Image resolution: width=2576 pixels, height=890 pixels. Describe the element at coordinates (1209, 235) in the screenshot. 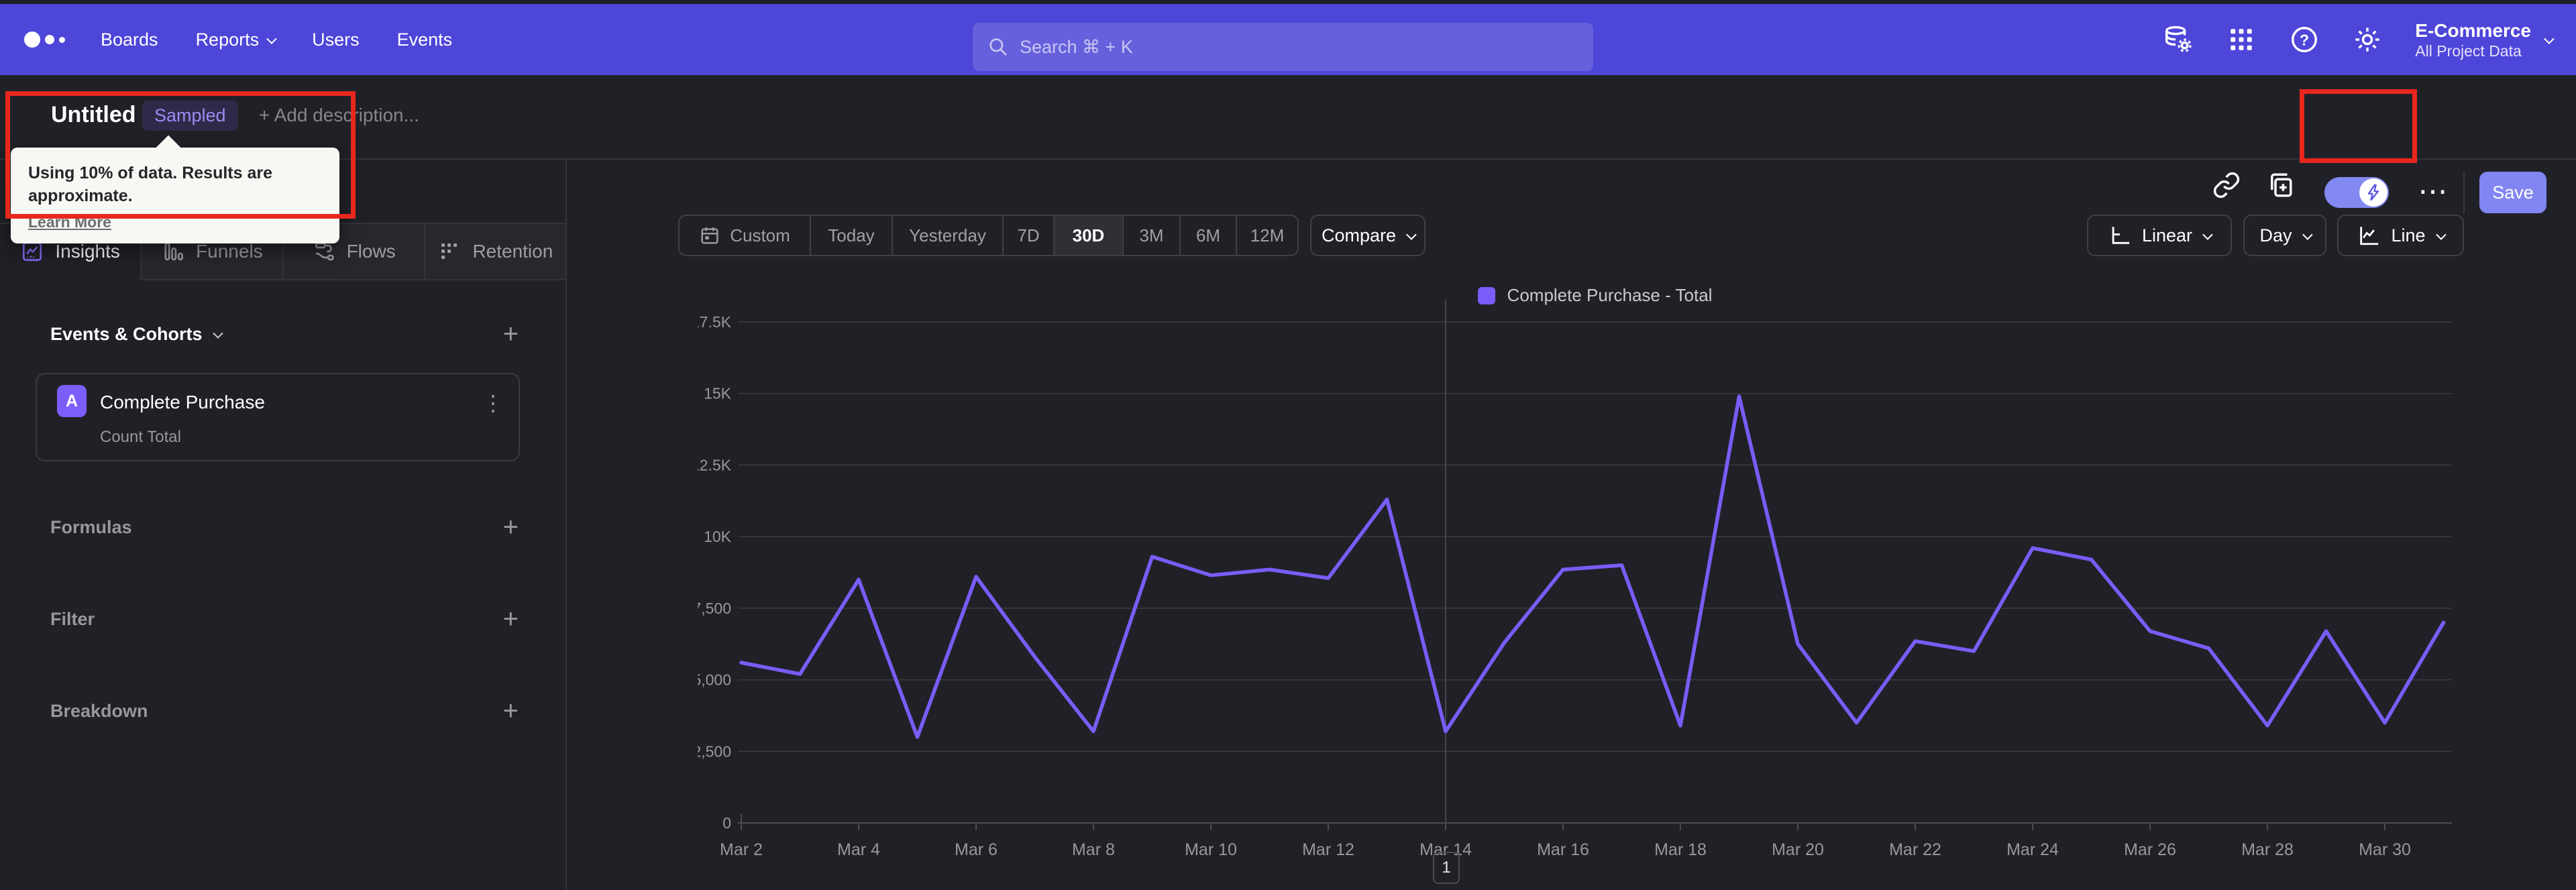

I see `range-6m: 6M` at that location.